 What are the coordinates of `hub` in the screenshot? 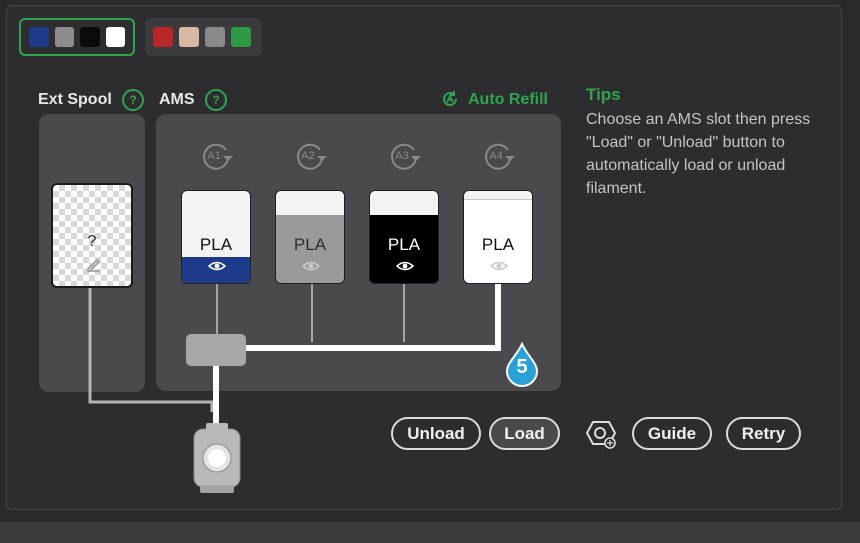 It's located at (216, 350).